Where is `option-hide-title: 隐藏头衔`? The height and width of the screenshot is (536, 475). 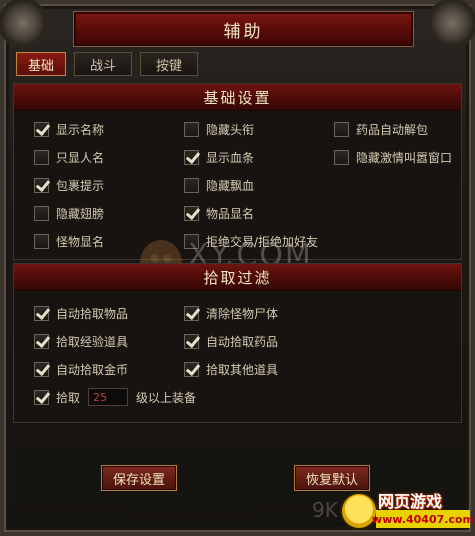 option-hide-title: 隐藏头衔 is located at coordinates (219, 129).